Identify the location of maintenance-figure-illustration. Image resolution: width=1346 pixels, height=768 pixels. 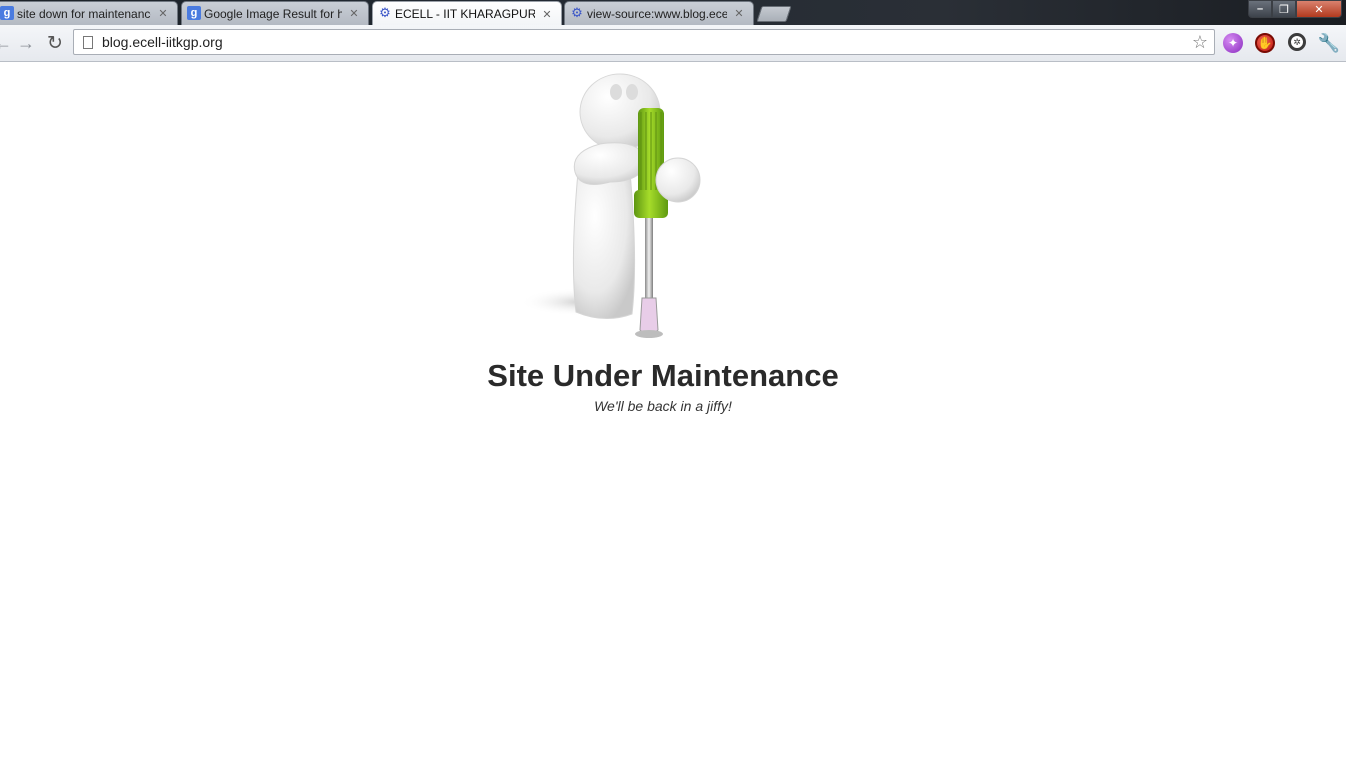
(610, 205).